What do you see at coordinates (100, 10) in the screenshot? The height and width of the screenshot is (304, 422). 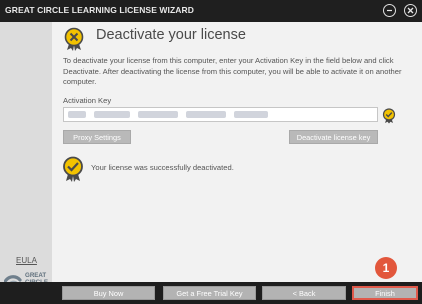 I see `window-title: GREAT CIRCLE LEARNING LICENSE WIZARD` at bounding box center [100, 10].